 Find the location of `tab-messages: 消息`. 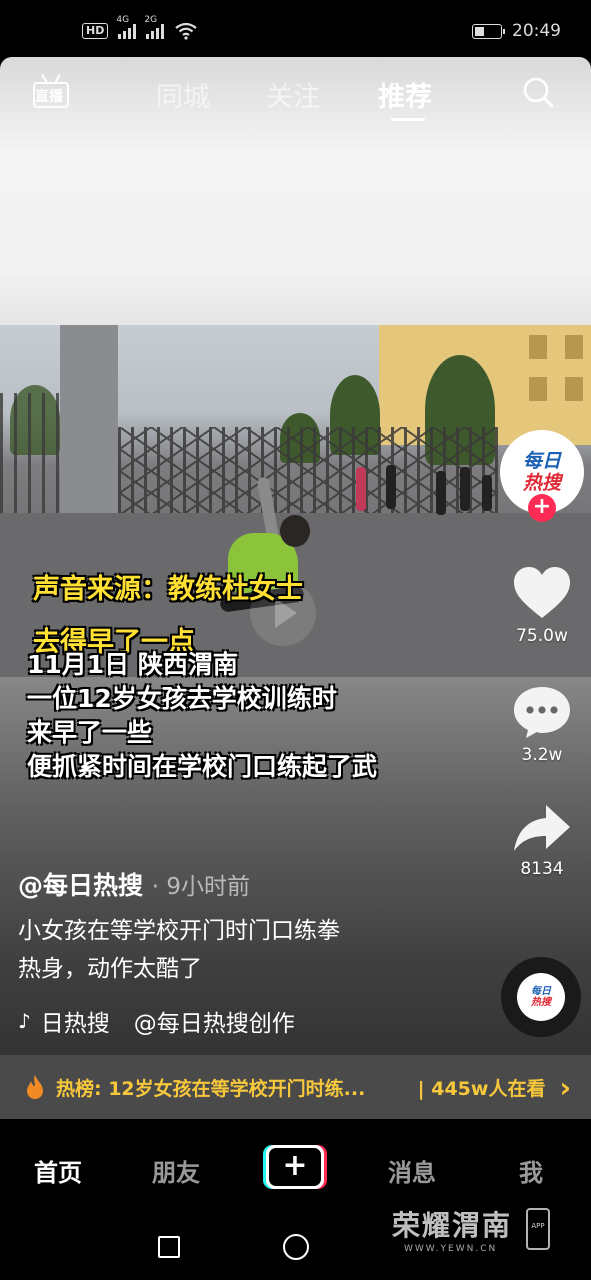

tab-messages: 消息 is located at coordinates (412, 1170).